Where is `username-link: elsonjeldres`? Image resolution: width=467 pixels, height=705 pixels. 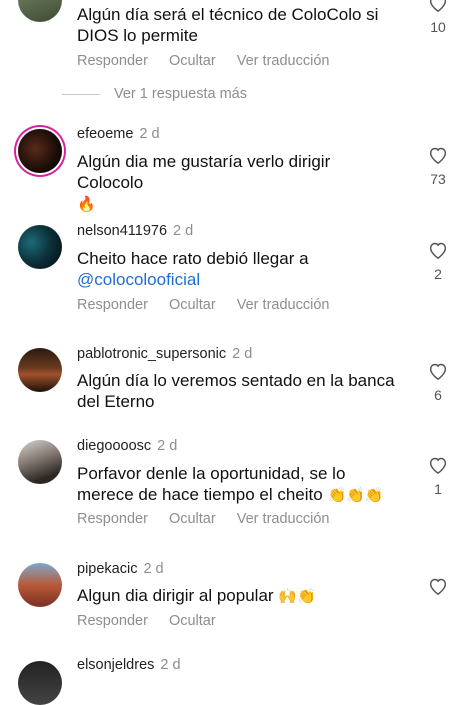
username-link: elsonjeldres is located at coordinates (115, 665).